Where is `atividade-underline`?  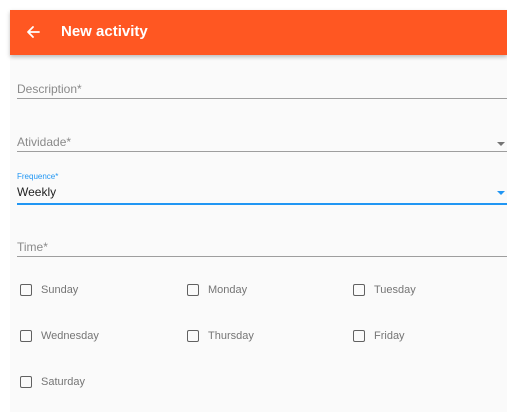 atividade-underline is located at coordinates (262, 151).